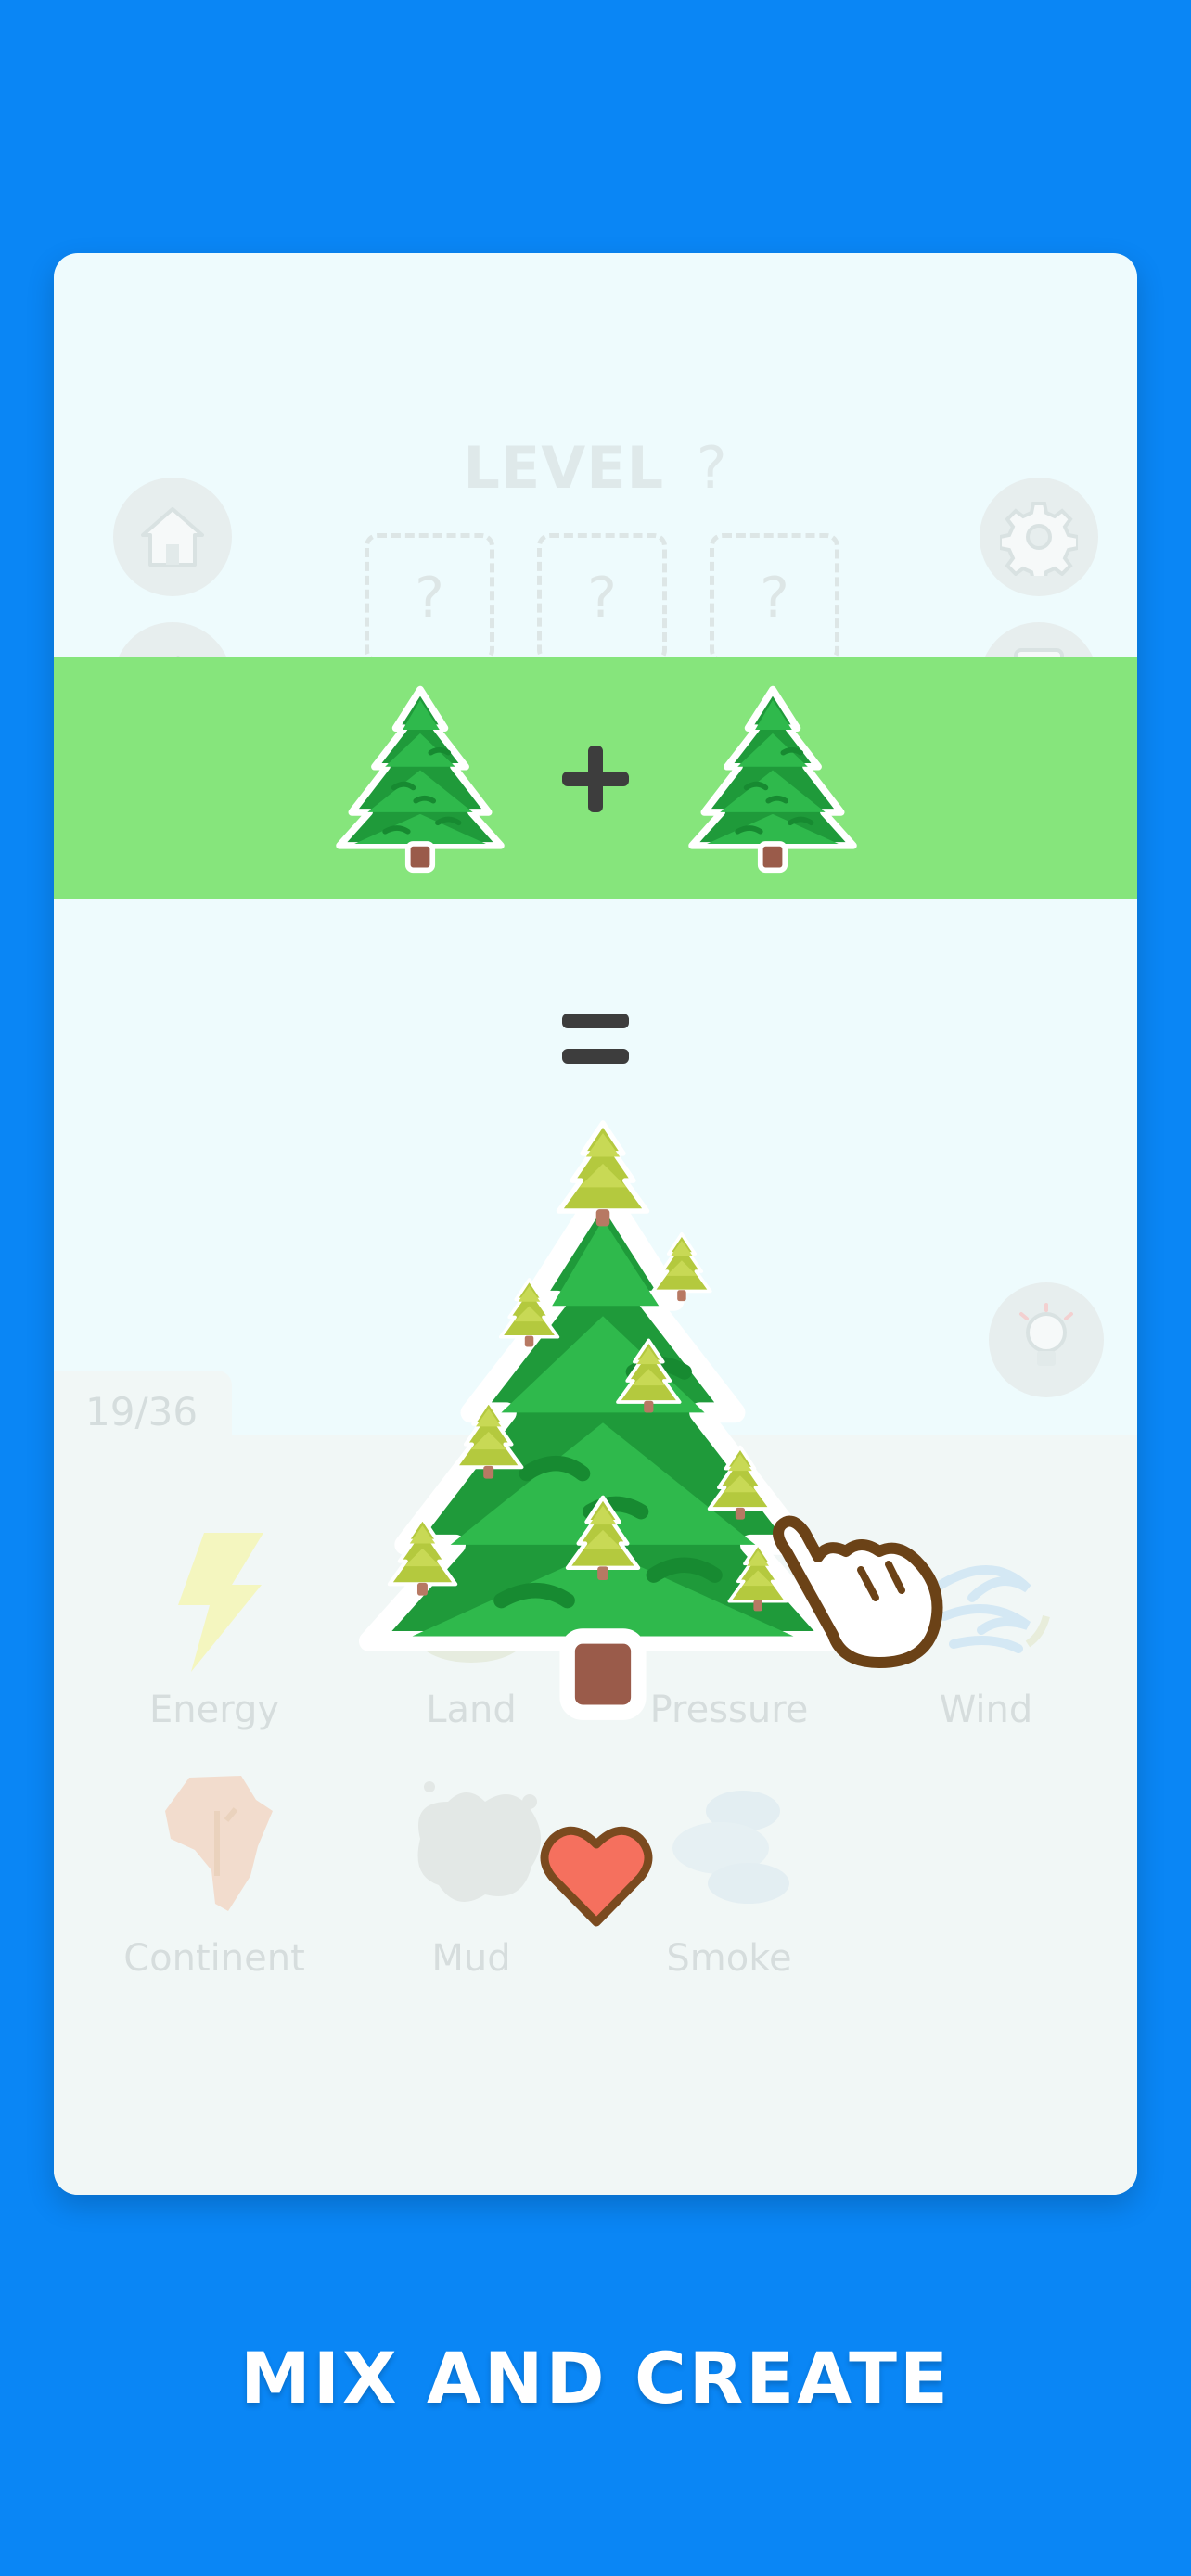 The width and height of the screenshot is (1191, 2576). I want to click on inventory-item-energy: Energy, so click(214, 1632).